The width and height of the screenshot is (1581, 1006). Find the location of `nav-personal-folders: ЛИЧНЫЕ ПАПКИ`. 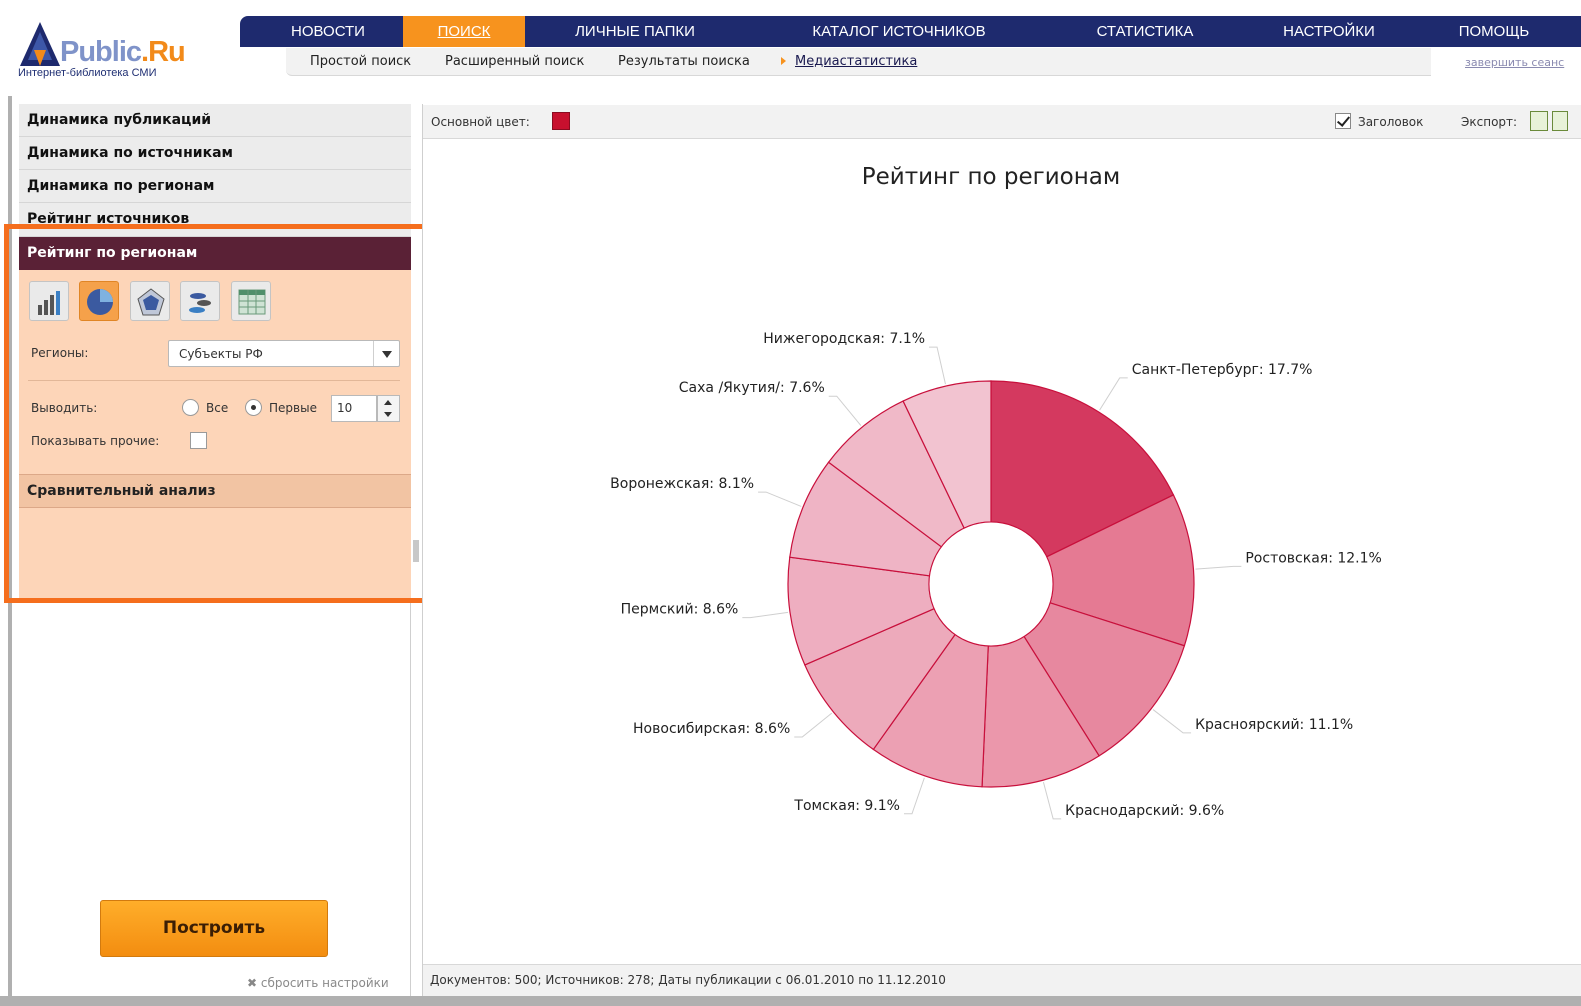

nav-personal-folders: ЛИЧНЫЕ ПАПКИ is located at coordinates (635, 31).